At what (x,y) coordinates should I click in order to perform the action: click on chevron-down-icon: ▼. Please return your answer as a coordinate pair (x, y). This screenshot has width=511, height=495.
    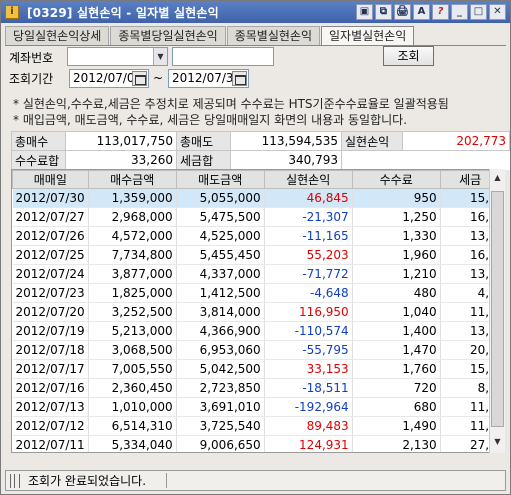
    Looking at the image, I should click on (160, 56).